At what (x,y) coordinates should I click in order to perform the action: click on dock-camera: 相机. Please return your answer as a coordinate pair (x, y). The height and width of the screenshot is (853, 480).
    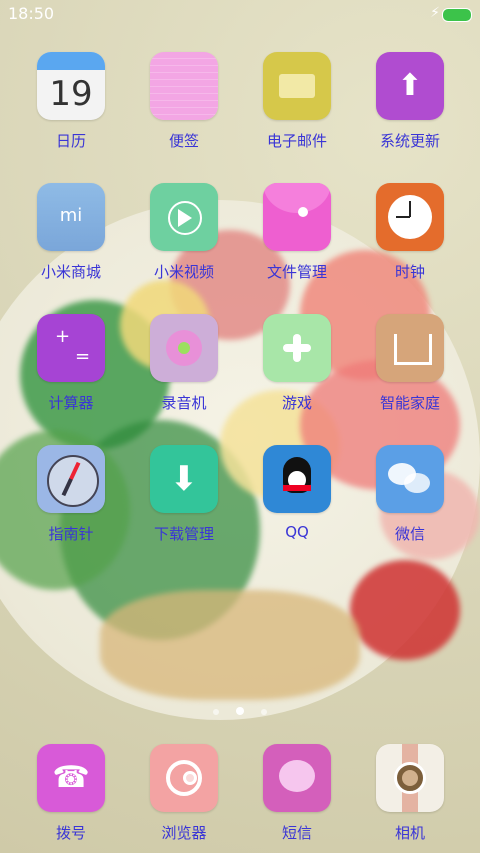
    Looking at the image, I should click on (410, 793).